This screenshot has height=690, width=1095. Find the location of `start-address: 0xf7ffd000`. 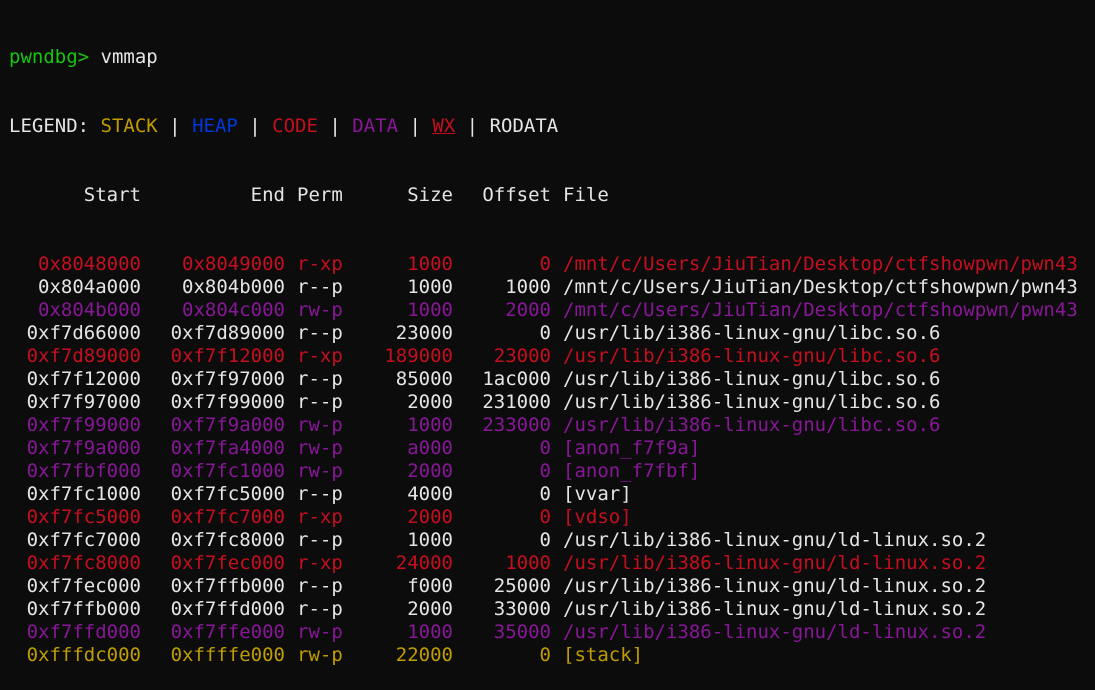

start-address: 0xf7ffd000 is located at coordinates (83, 632).